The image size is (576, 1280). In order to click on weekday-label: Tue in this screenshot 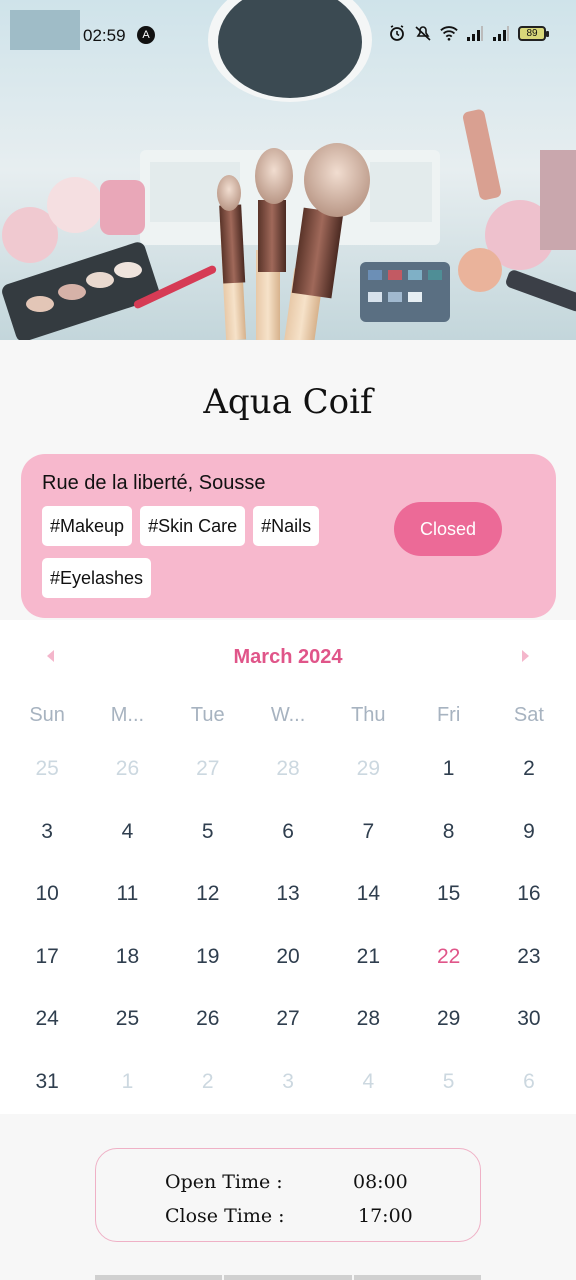, I will do `click(207, 715)`.